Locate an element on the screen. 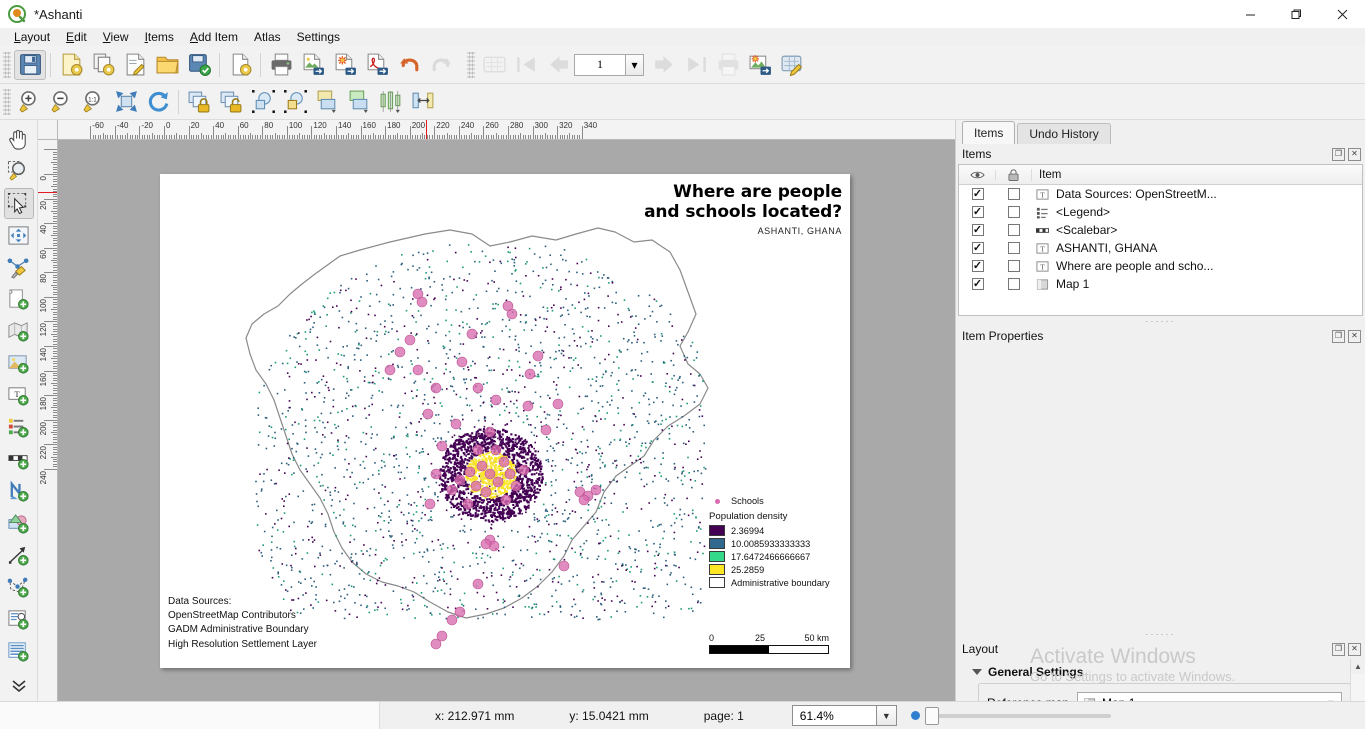  zoom-slider-handle is located at coordinates (931, 715).